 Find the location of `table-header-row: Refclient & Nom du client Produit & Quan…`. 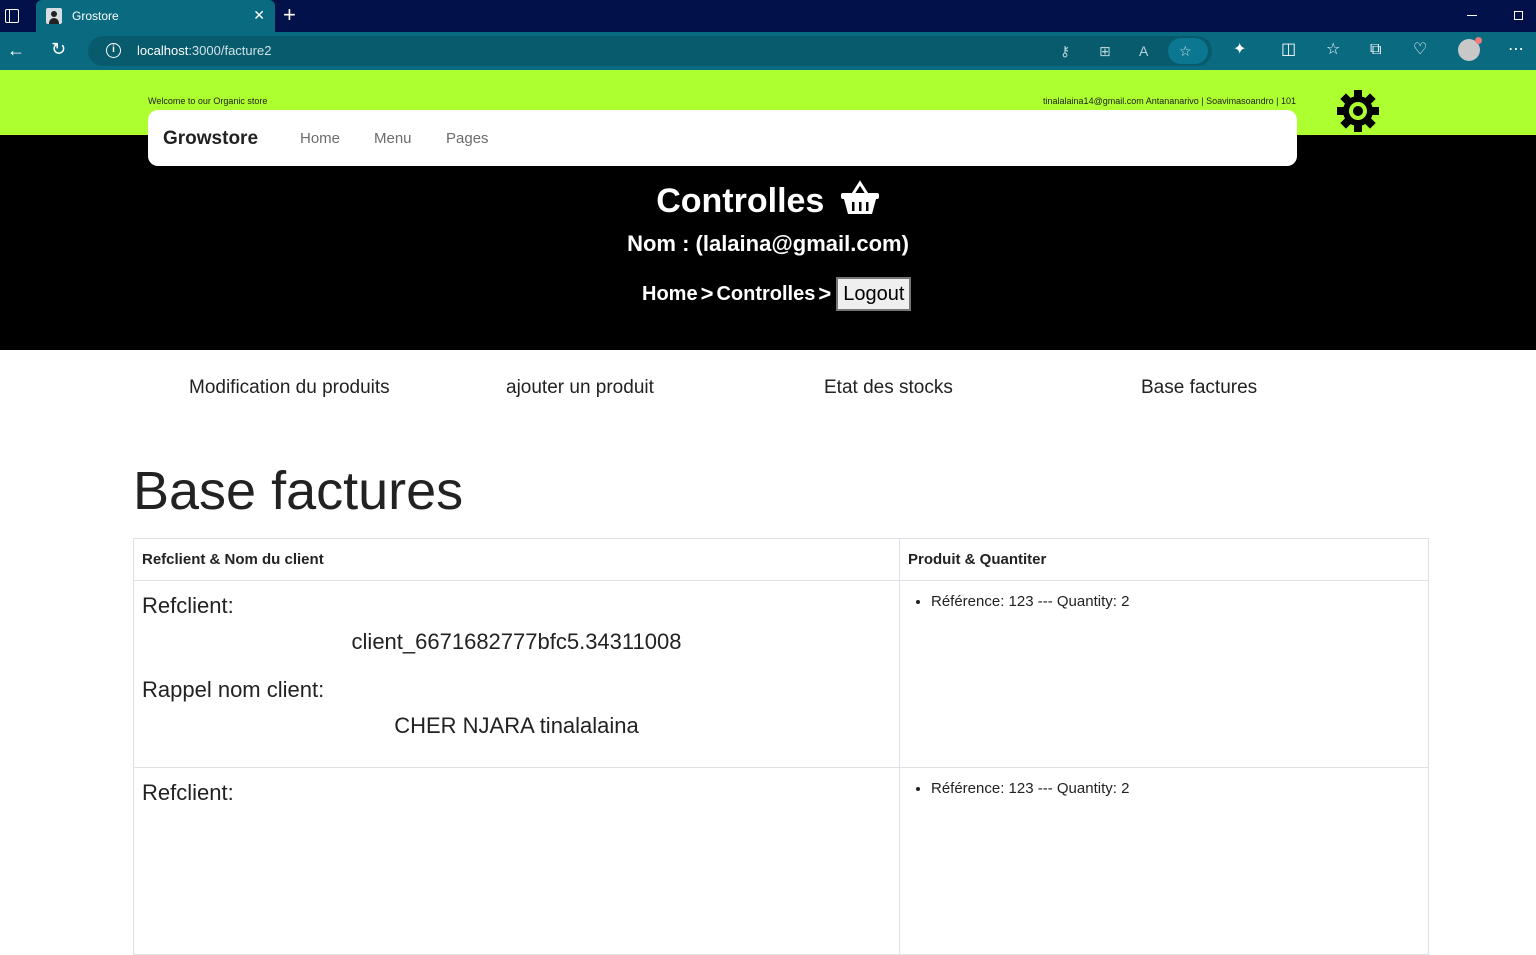

table-header-row: Refclient & Nom du client Produit & Quan… is located at coordinates (781, 559).